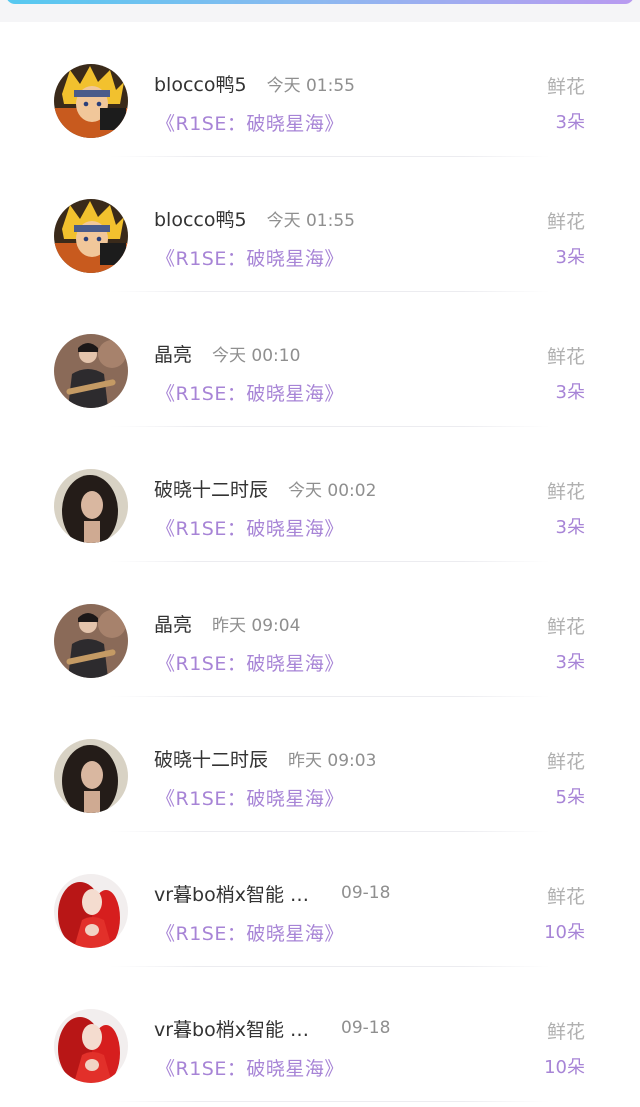  I want to click on gift-record-row: 晶亮 今天 00:10 《R1SE：破晓星海》 鲜花 3朵, so click(320, 359).